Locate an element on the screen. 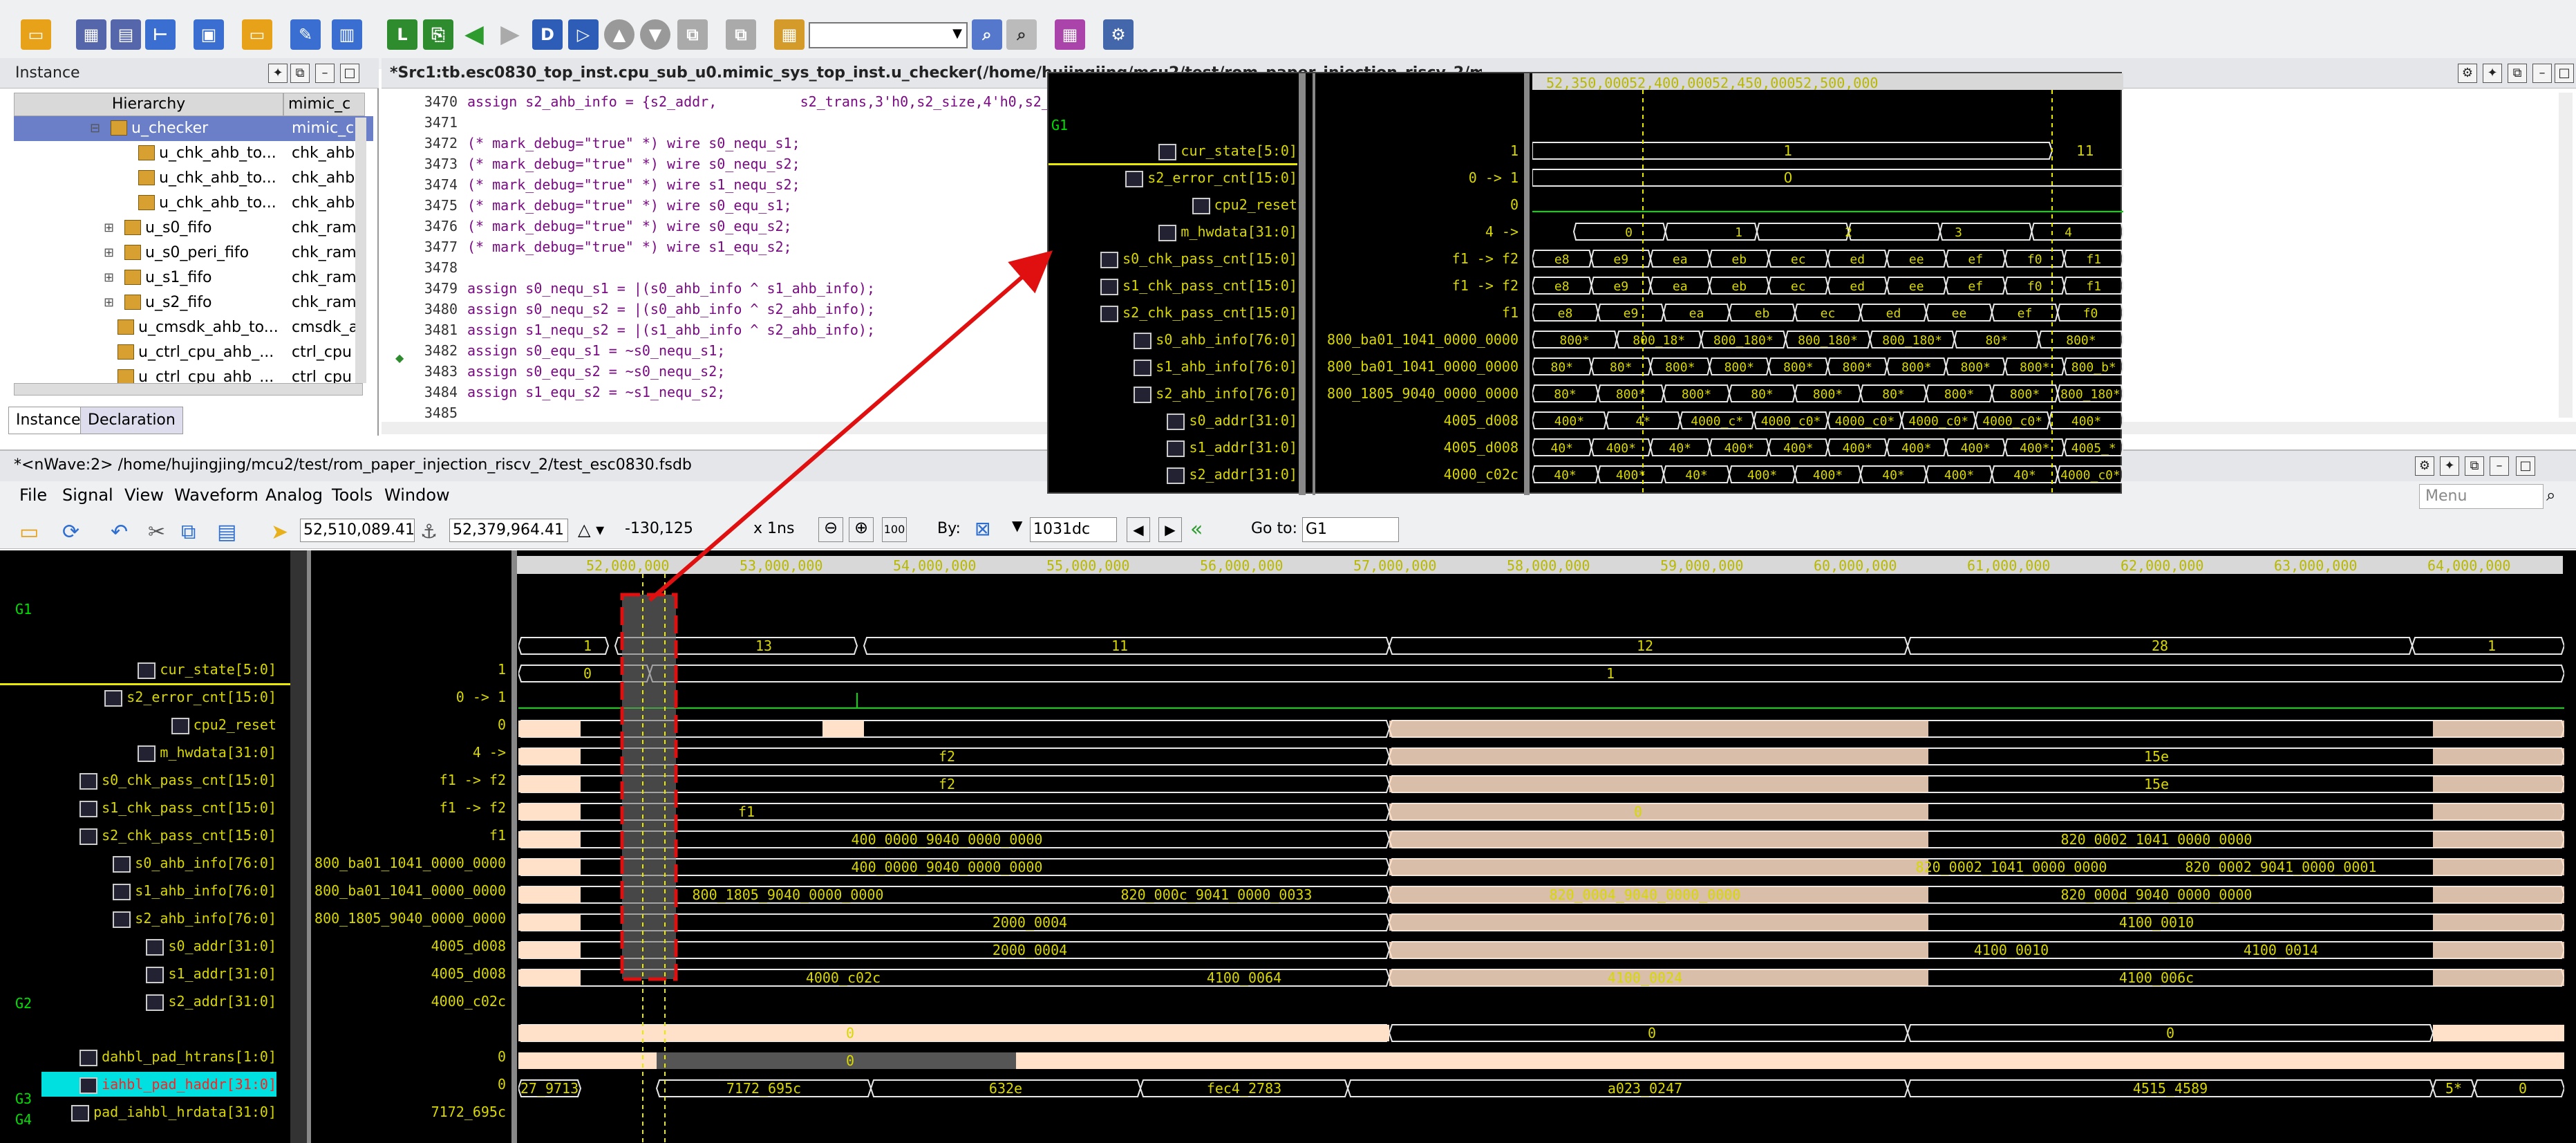  signal-row: s1_addr[31:0] is located at coordinates (158, 973).